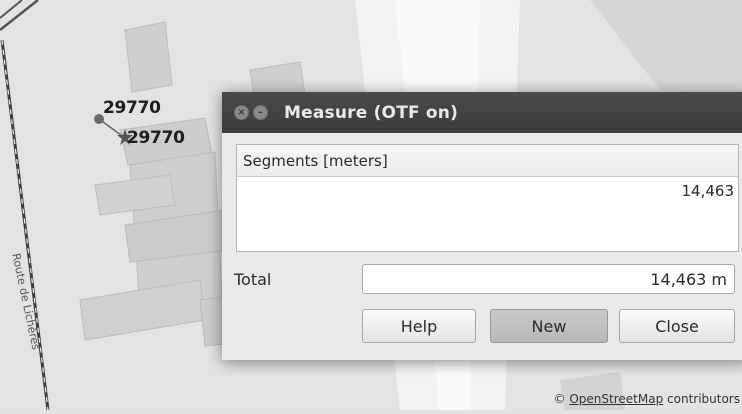 The image size is (742, 414). I want to click on segments-column-header: Segments [meters], so click(487, 161).